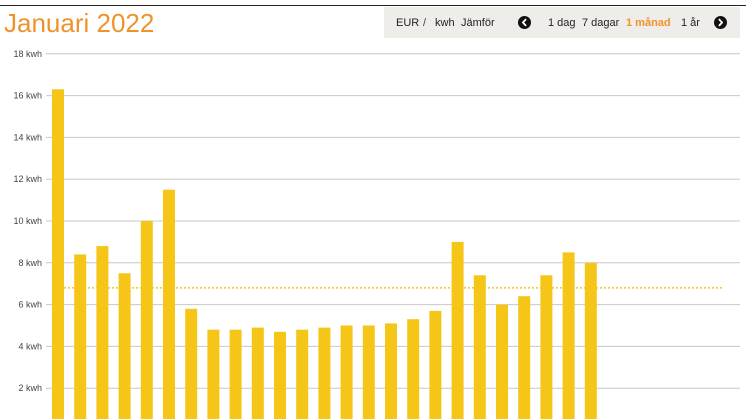  What do you see at coordinates (600, 23) in the screenshot?
I see `period-7-days: 7 dagar` at bounding box center [600, 23].